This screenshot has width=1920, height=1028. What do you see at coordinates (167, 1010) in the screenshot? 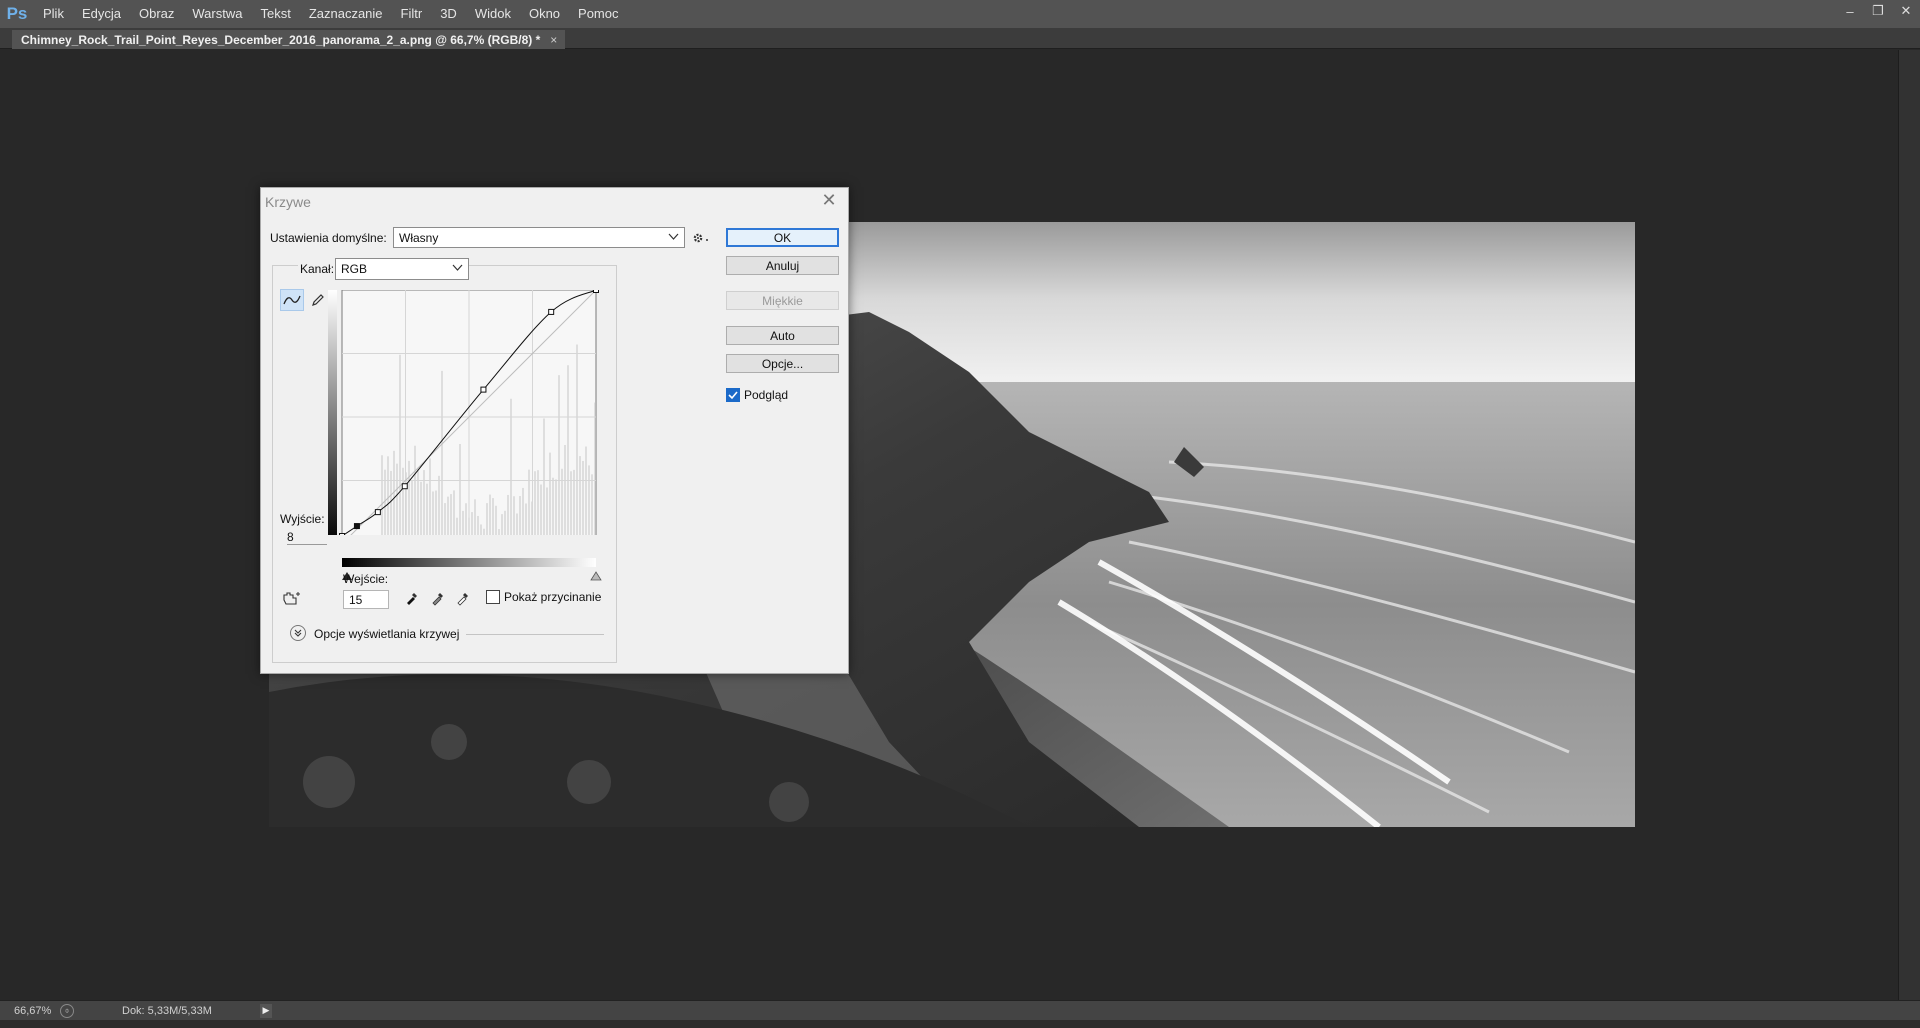
I see `document-size: Dok: 5,33M/5,33M` at bounding box center [167, 1010].